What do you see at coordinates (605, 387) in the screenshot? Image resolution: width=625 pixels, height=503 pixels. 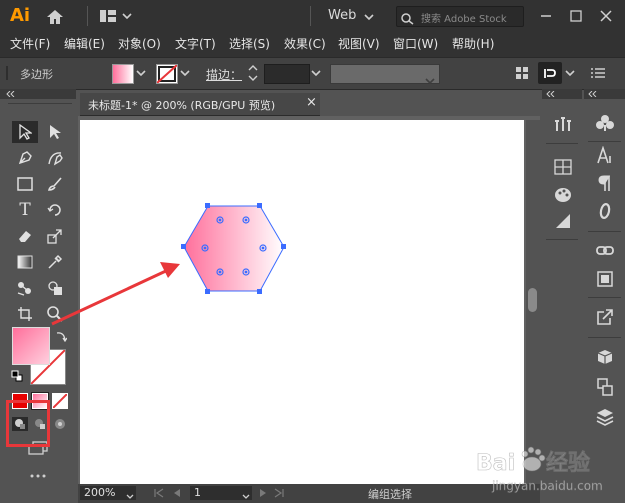 I see `transform-panel-icon` at bounding box center [605, 387].